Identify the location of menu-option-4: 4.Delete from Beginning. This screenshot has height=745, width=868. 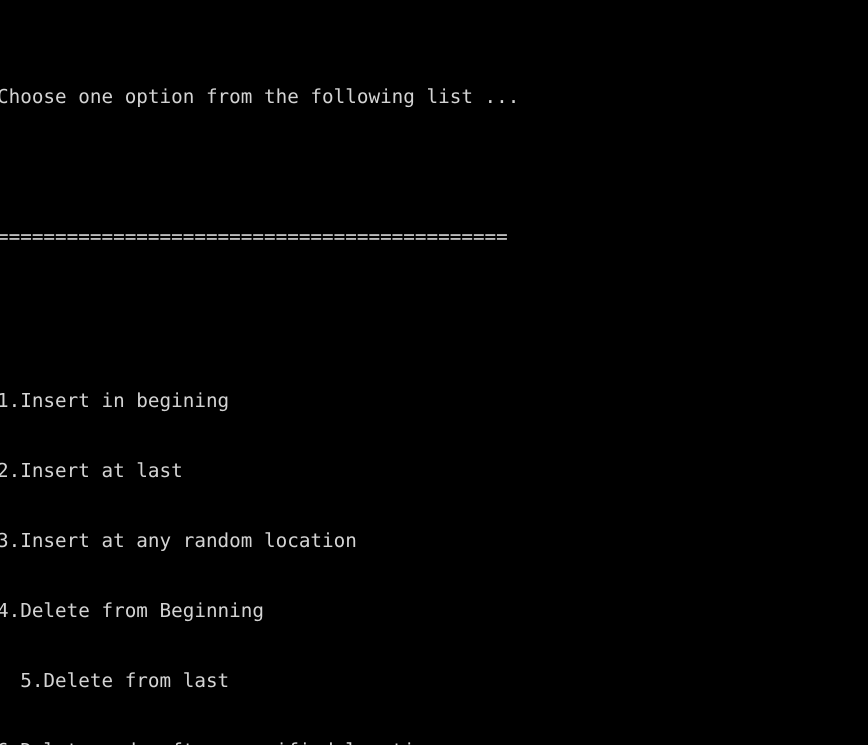
(132, 610).